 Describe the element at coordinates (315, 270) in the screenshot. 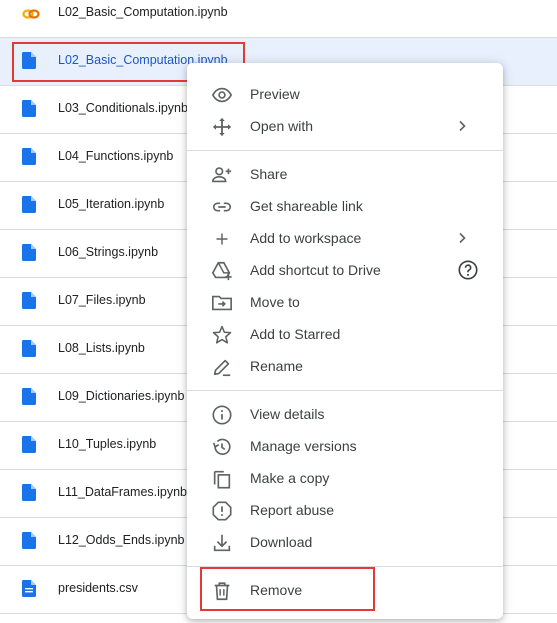

I see `menu-item-label: Add shortcut to Drive` at that location.